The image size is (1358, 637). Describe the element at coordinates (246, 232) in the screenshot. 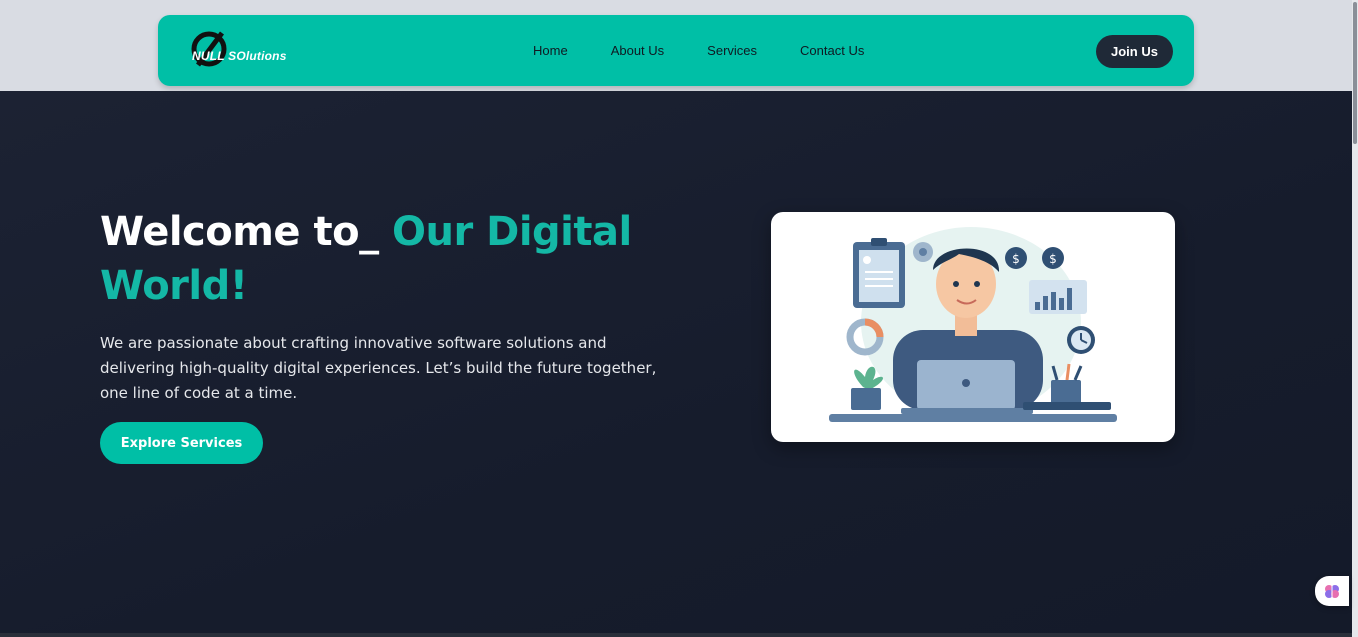

I see `hero-title-white: Welcome to_` at that location.